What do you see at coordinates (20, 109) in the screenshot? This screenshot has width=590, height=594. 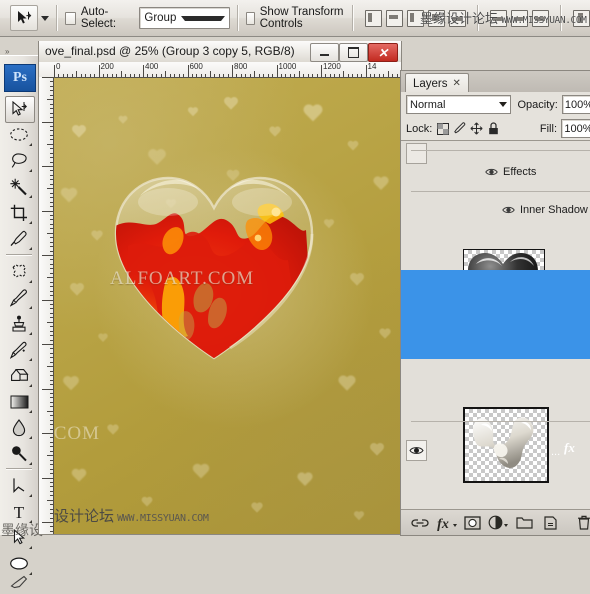 I see `move-tool` at bounding box center [20, 109].